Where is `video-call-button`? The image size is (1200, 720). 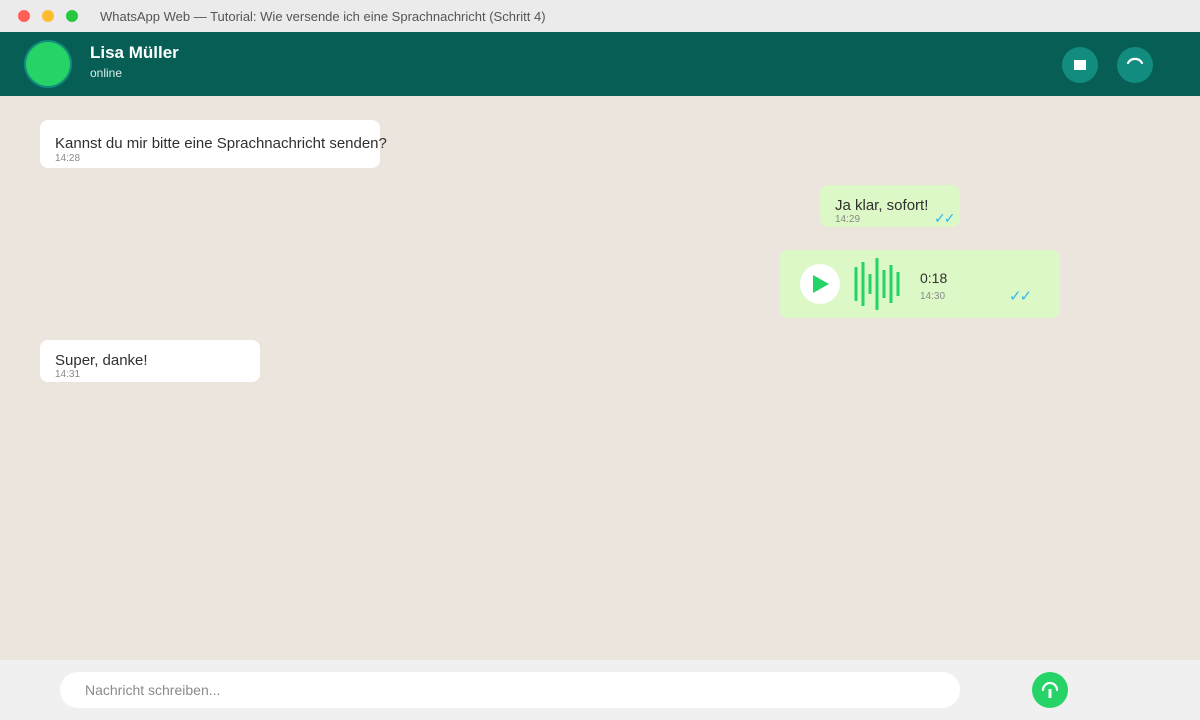
video-call-button is located at coordinates (1080, 65).